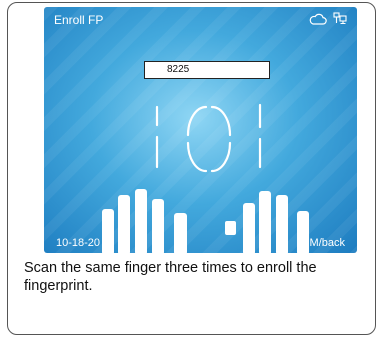 Image resolution: width=385 pixels, height=339 pixels. Describe the element at coordinates (208, 141) in the screenshot. I see `fingerprint-progress-icon` at that location.